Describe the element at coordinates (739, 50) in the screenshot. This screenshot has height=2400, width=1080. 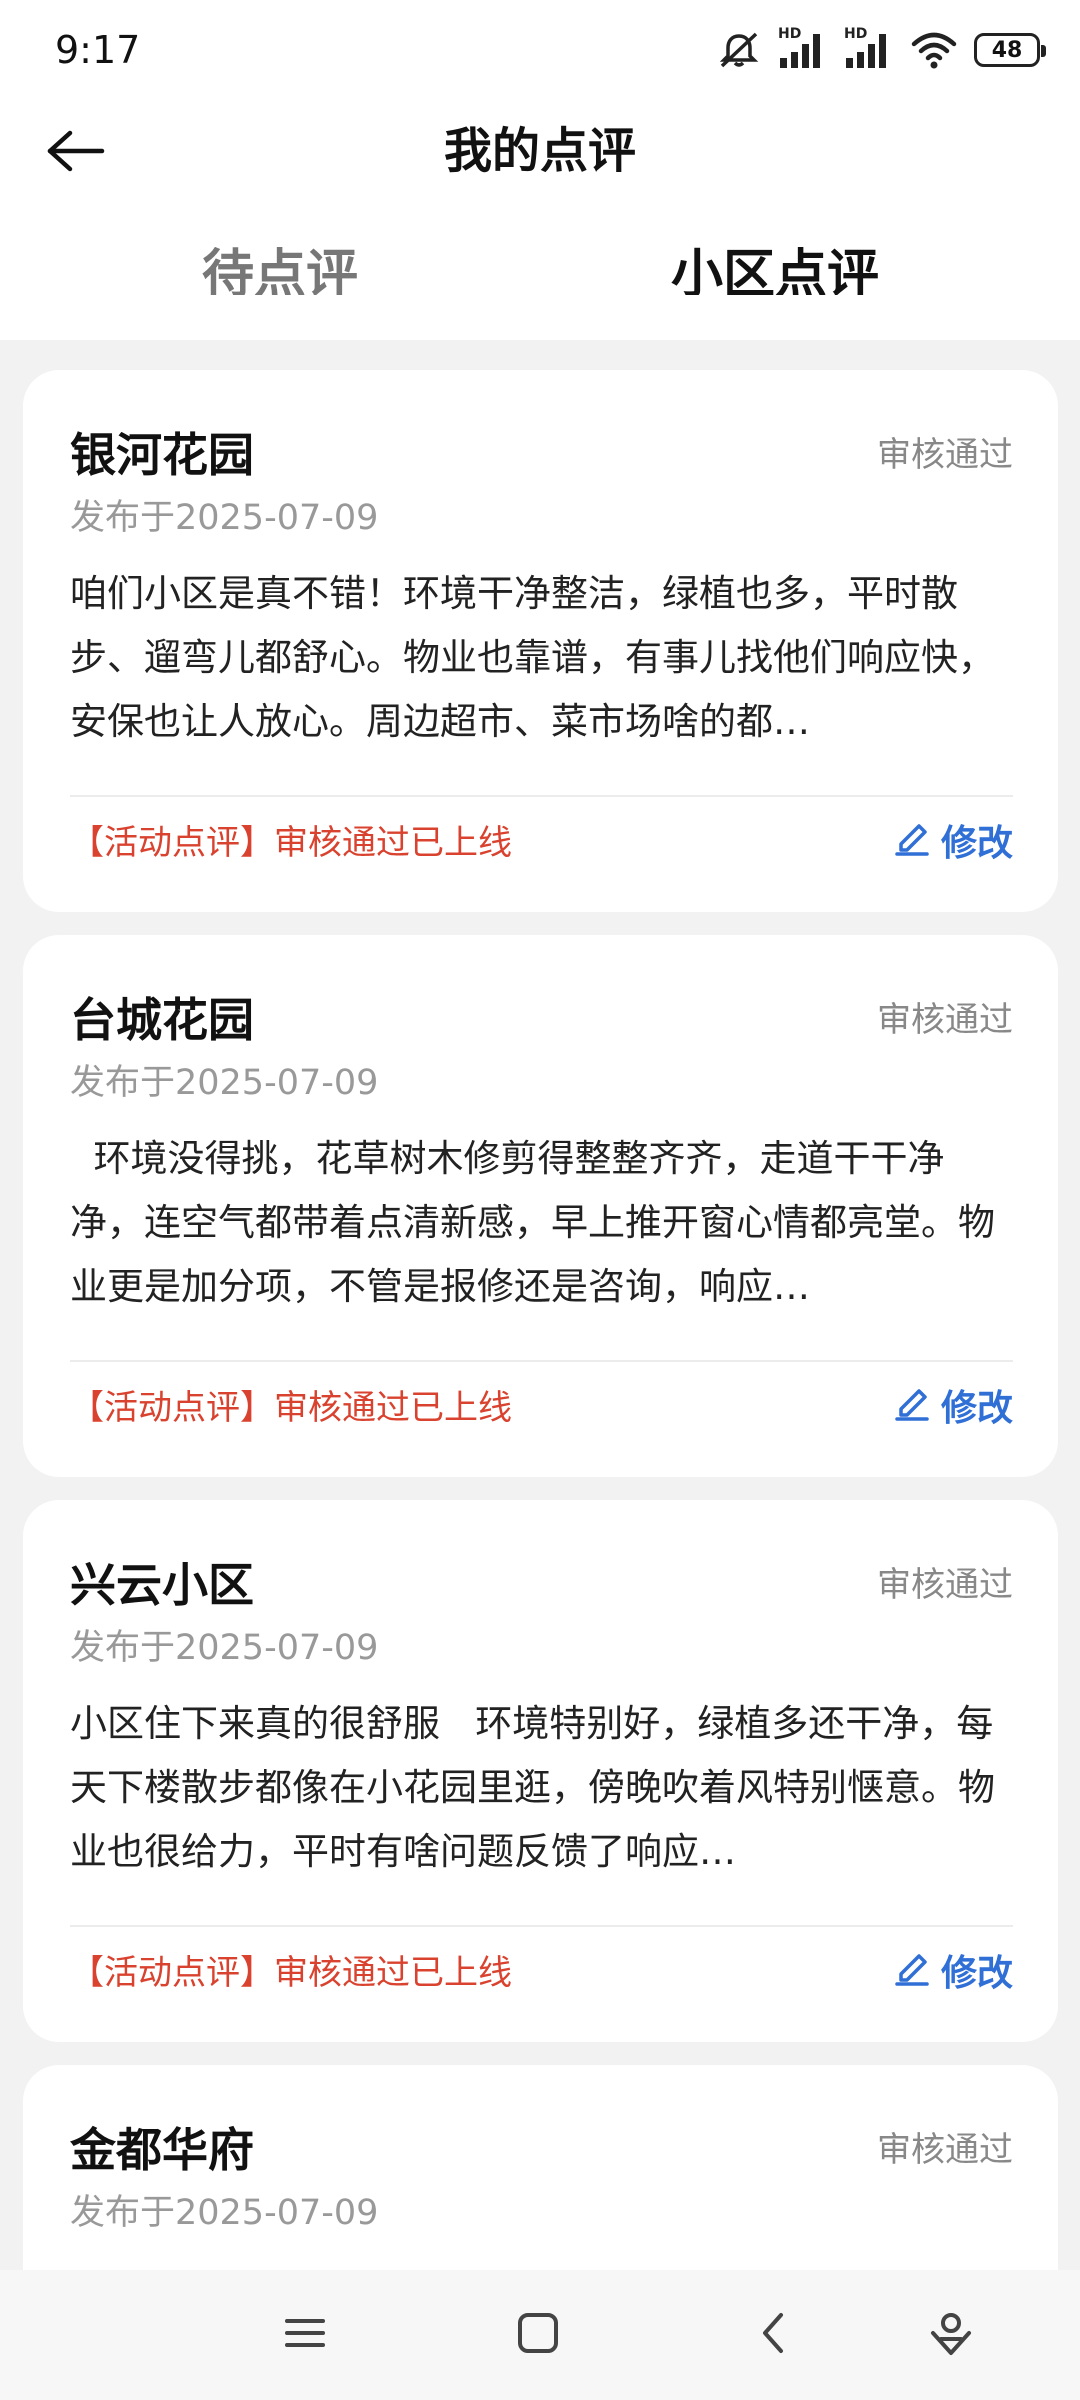
I see `mute-icon` at that location.